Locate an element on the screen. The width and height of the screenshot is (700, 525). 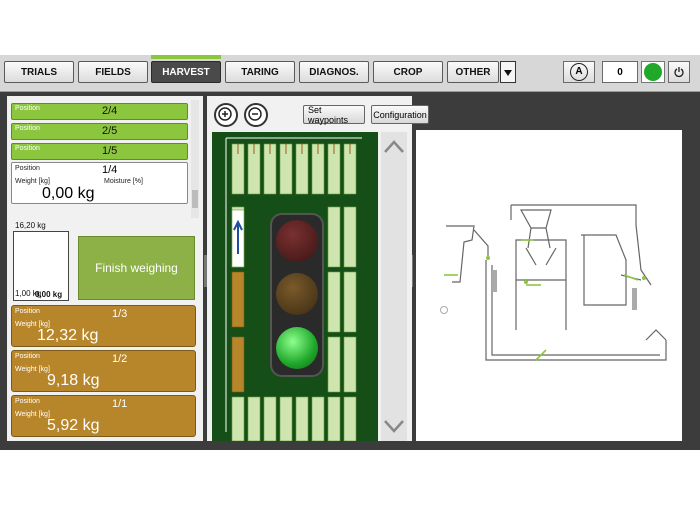
plot-weight-value: 12,32 kg is located at coordinates (68, 335).